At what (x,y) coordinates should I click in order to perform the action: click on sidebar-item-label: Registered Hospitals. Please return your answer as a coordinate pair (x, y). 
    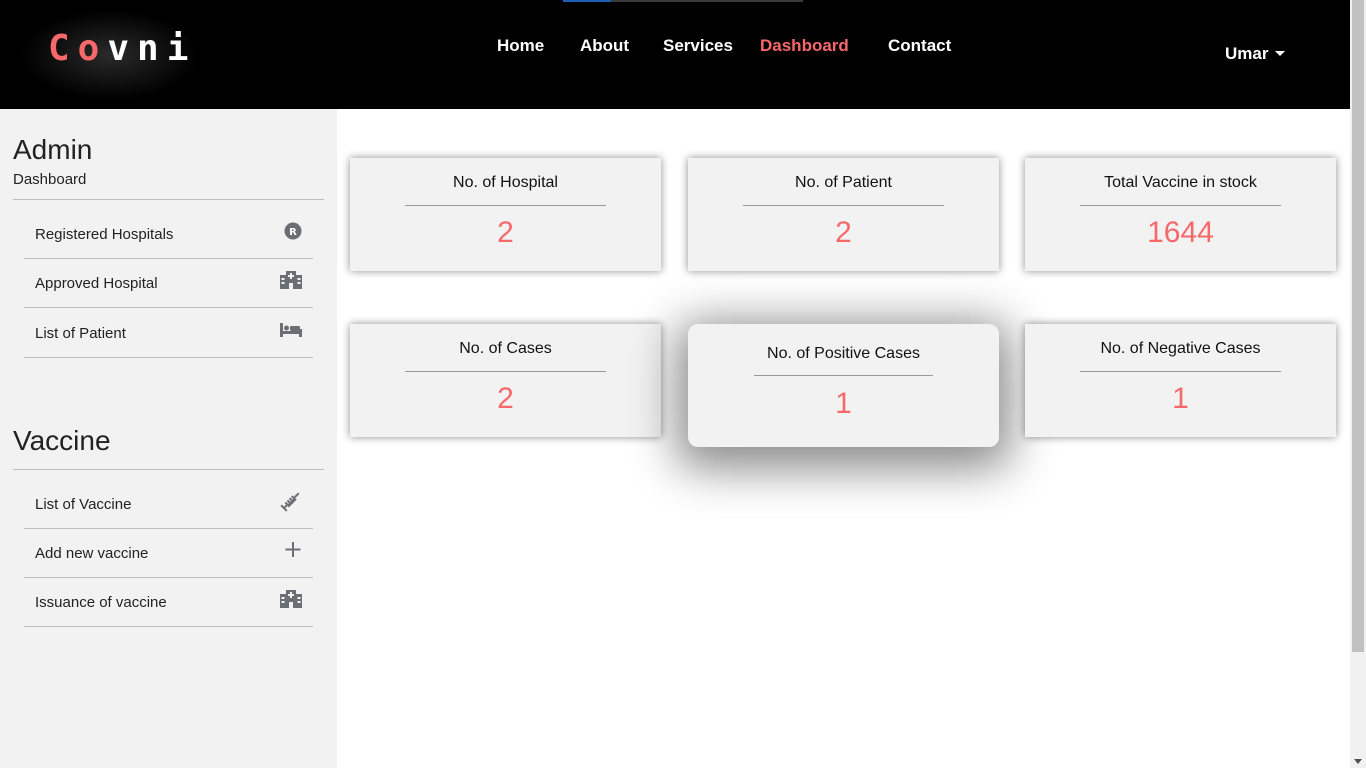
    Looking at the image, I should click on (104, 234).